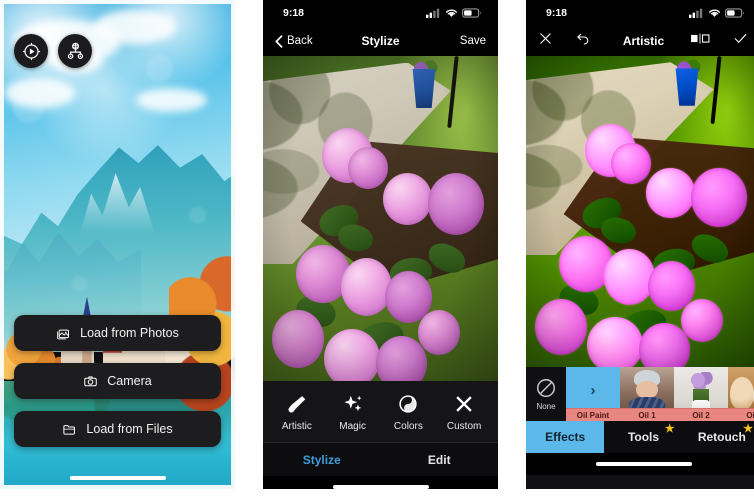 Image resolution: width=754 pixels, height=500 pixels. What do you see at coordinates (593, 390) in the screenshot?
I see `chevron-right-icon: ›` at bounding box center [593, 390].